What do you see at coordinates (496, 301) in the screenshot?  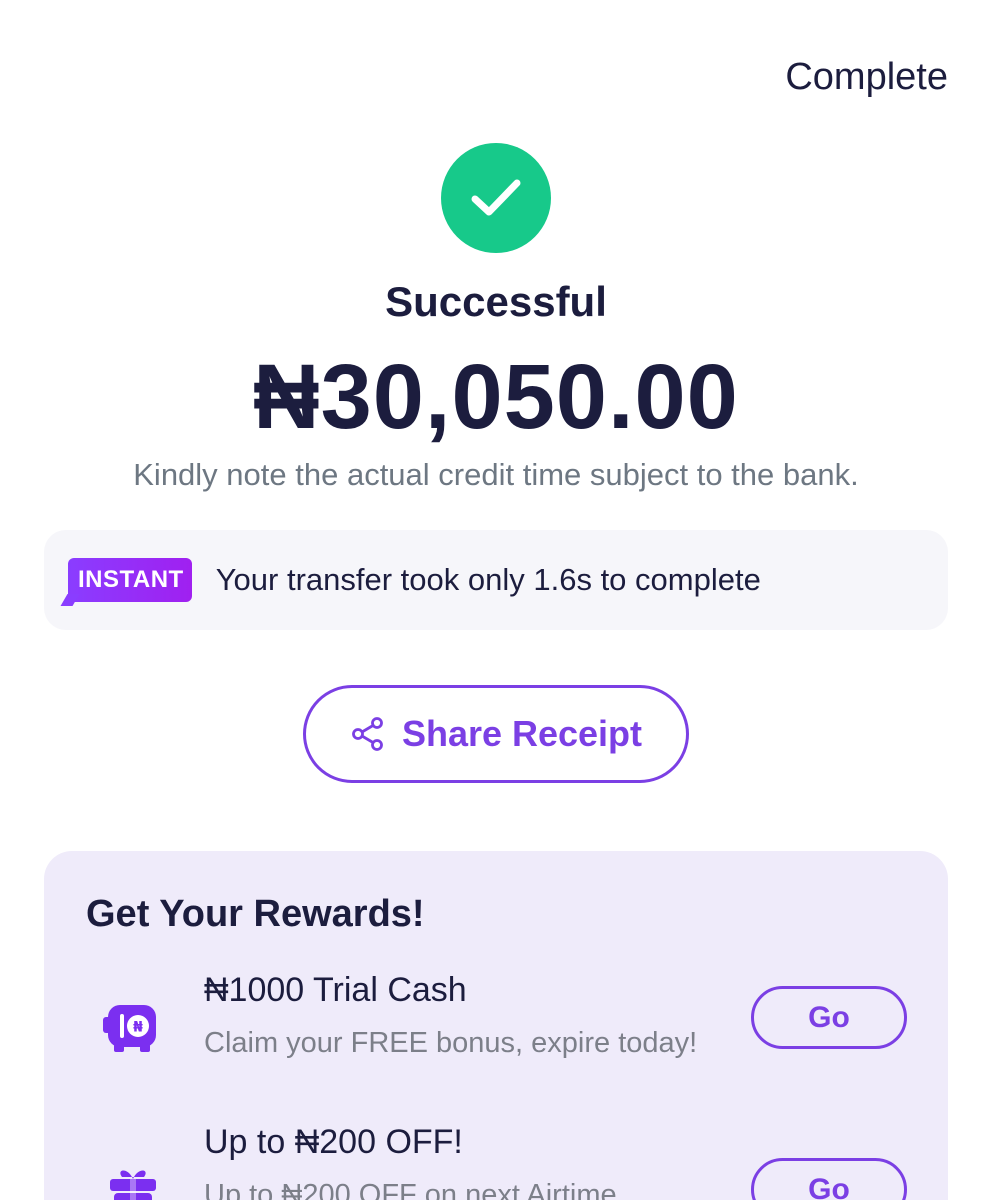 I see `status-title: Successful` at bounding box center [496, 301].